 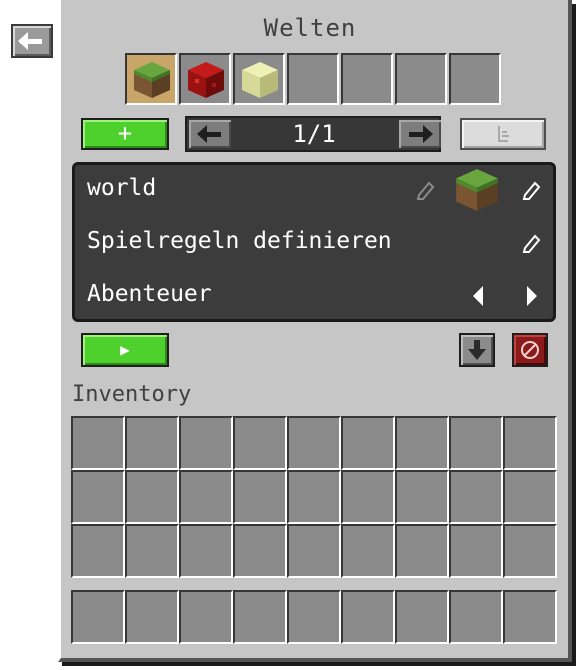 What do you see at coordinates (532, 243) in the screenshot?
I see `edit-gamerules-icon` at bounding box center [532, 243].